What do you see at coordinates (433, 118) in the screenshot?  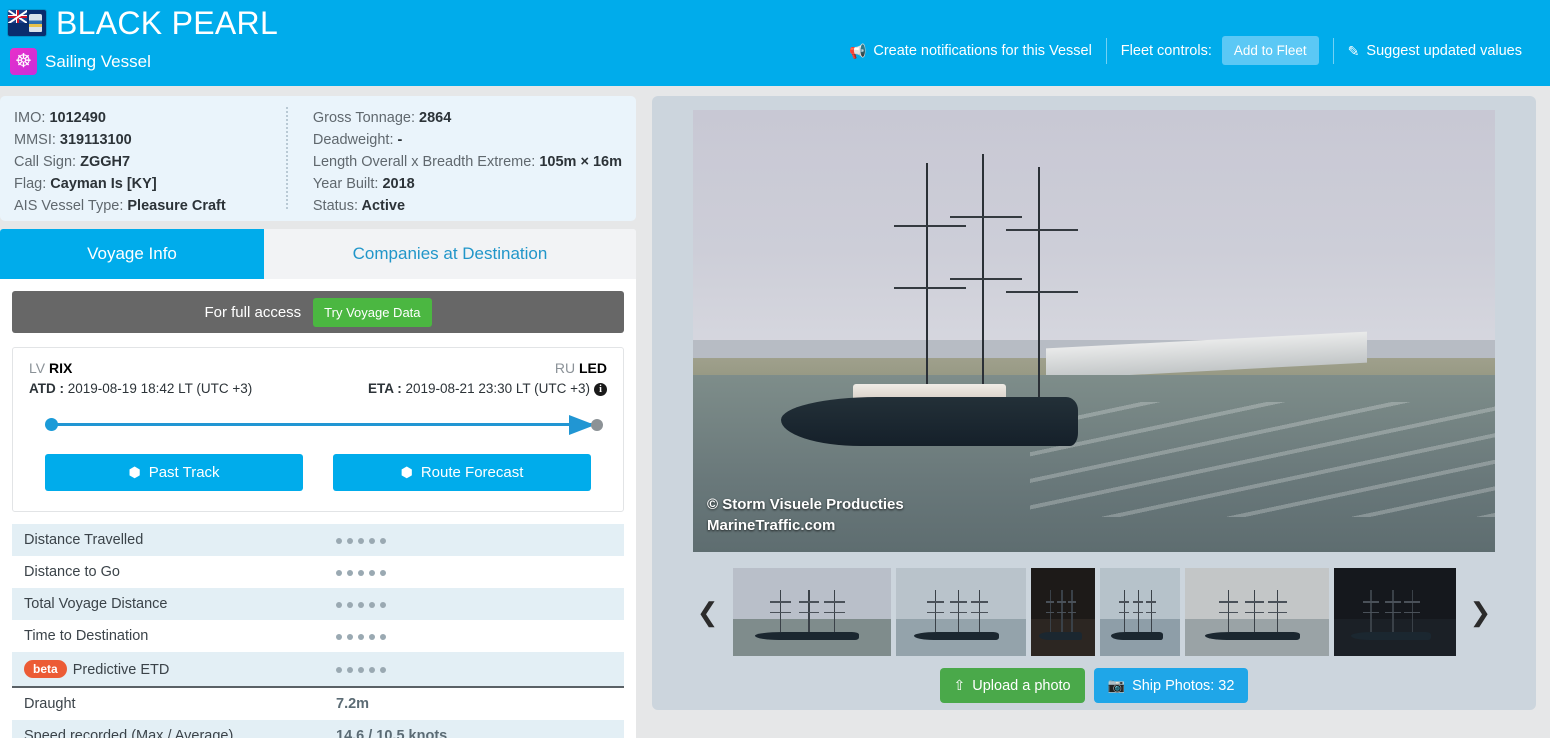 I see `particular-value: 2864` at bounding box center [433, 118].